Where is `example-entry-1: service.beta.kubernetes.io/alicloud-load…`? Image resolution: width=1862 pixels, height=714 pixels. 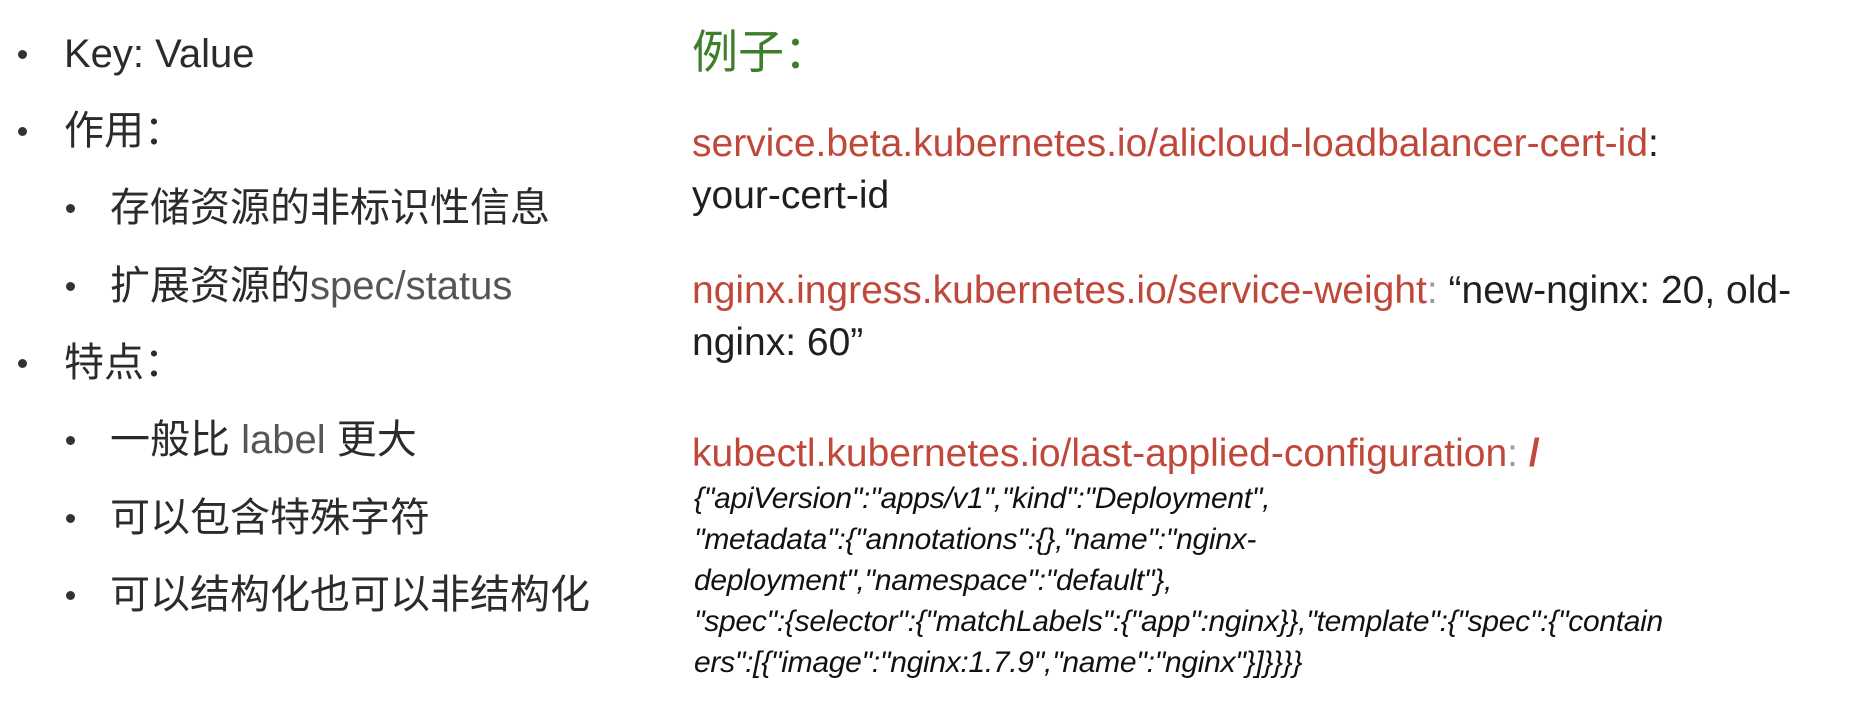 example-entry-1: service.beta.kubernetes.io/alicloud-load… is located at coordinates (1272, 170).